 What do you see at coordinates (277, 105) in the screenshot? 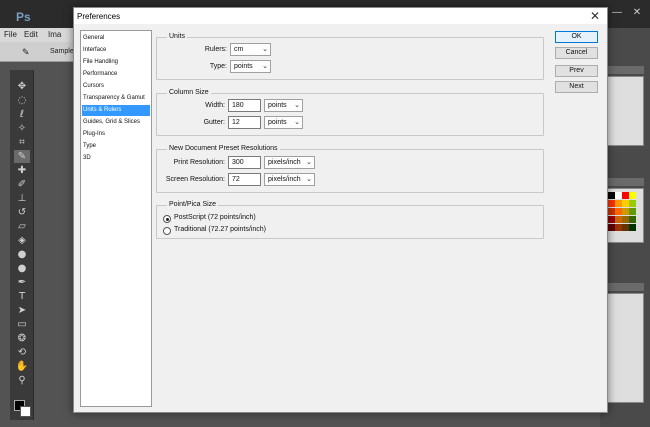
I see `column-width-unit-value: points` at bounding box center [277, 105].